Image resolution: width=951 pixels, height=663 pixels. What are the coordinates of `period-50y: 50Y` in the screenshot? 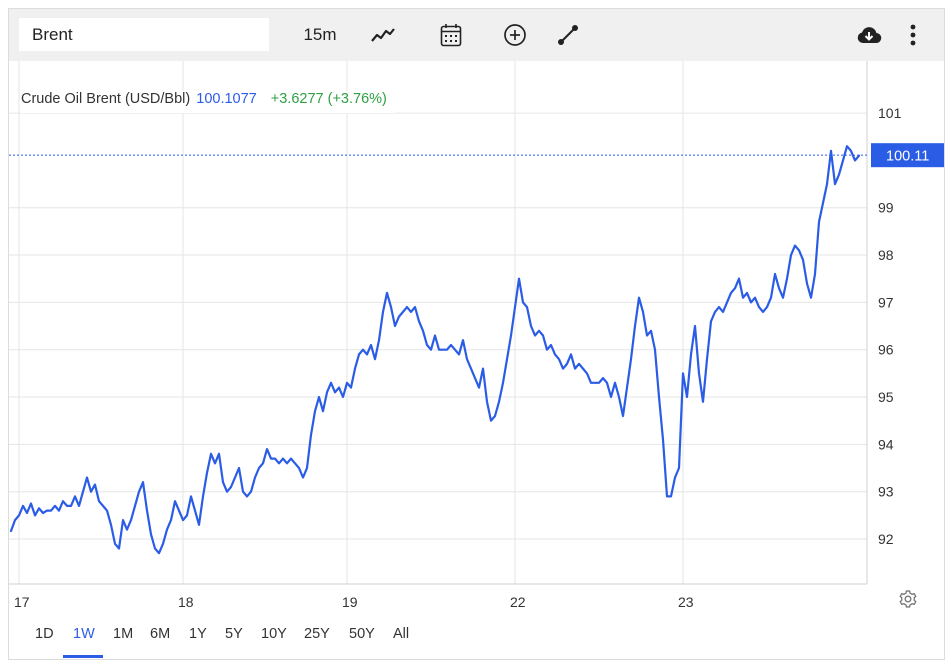 It's located at (362, 634).